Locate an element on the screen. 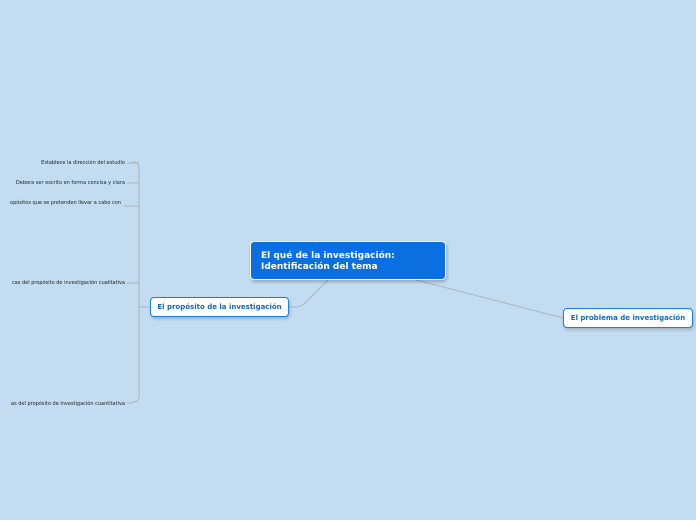  connector-subtopic-bracket is located at coordinates (136, 282).